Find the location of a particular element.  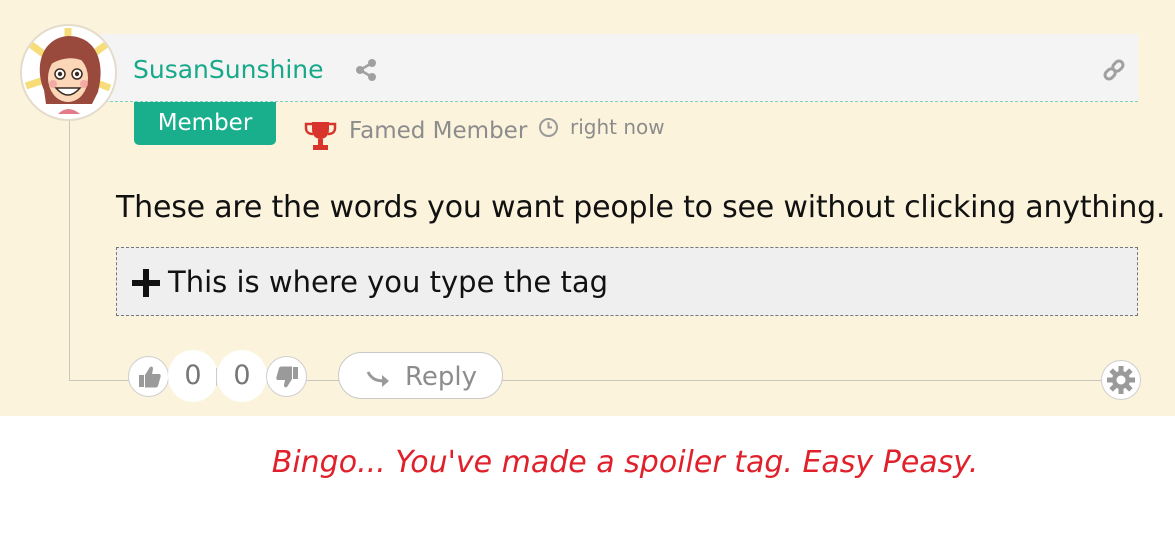

username-link: SusanSunshine is located at coordinates (228, 69).